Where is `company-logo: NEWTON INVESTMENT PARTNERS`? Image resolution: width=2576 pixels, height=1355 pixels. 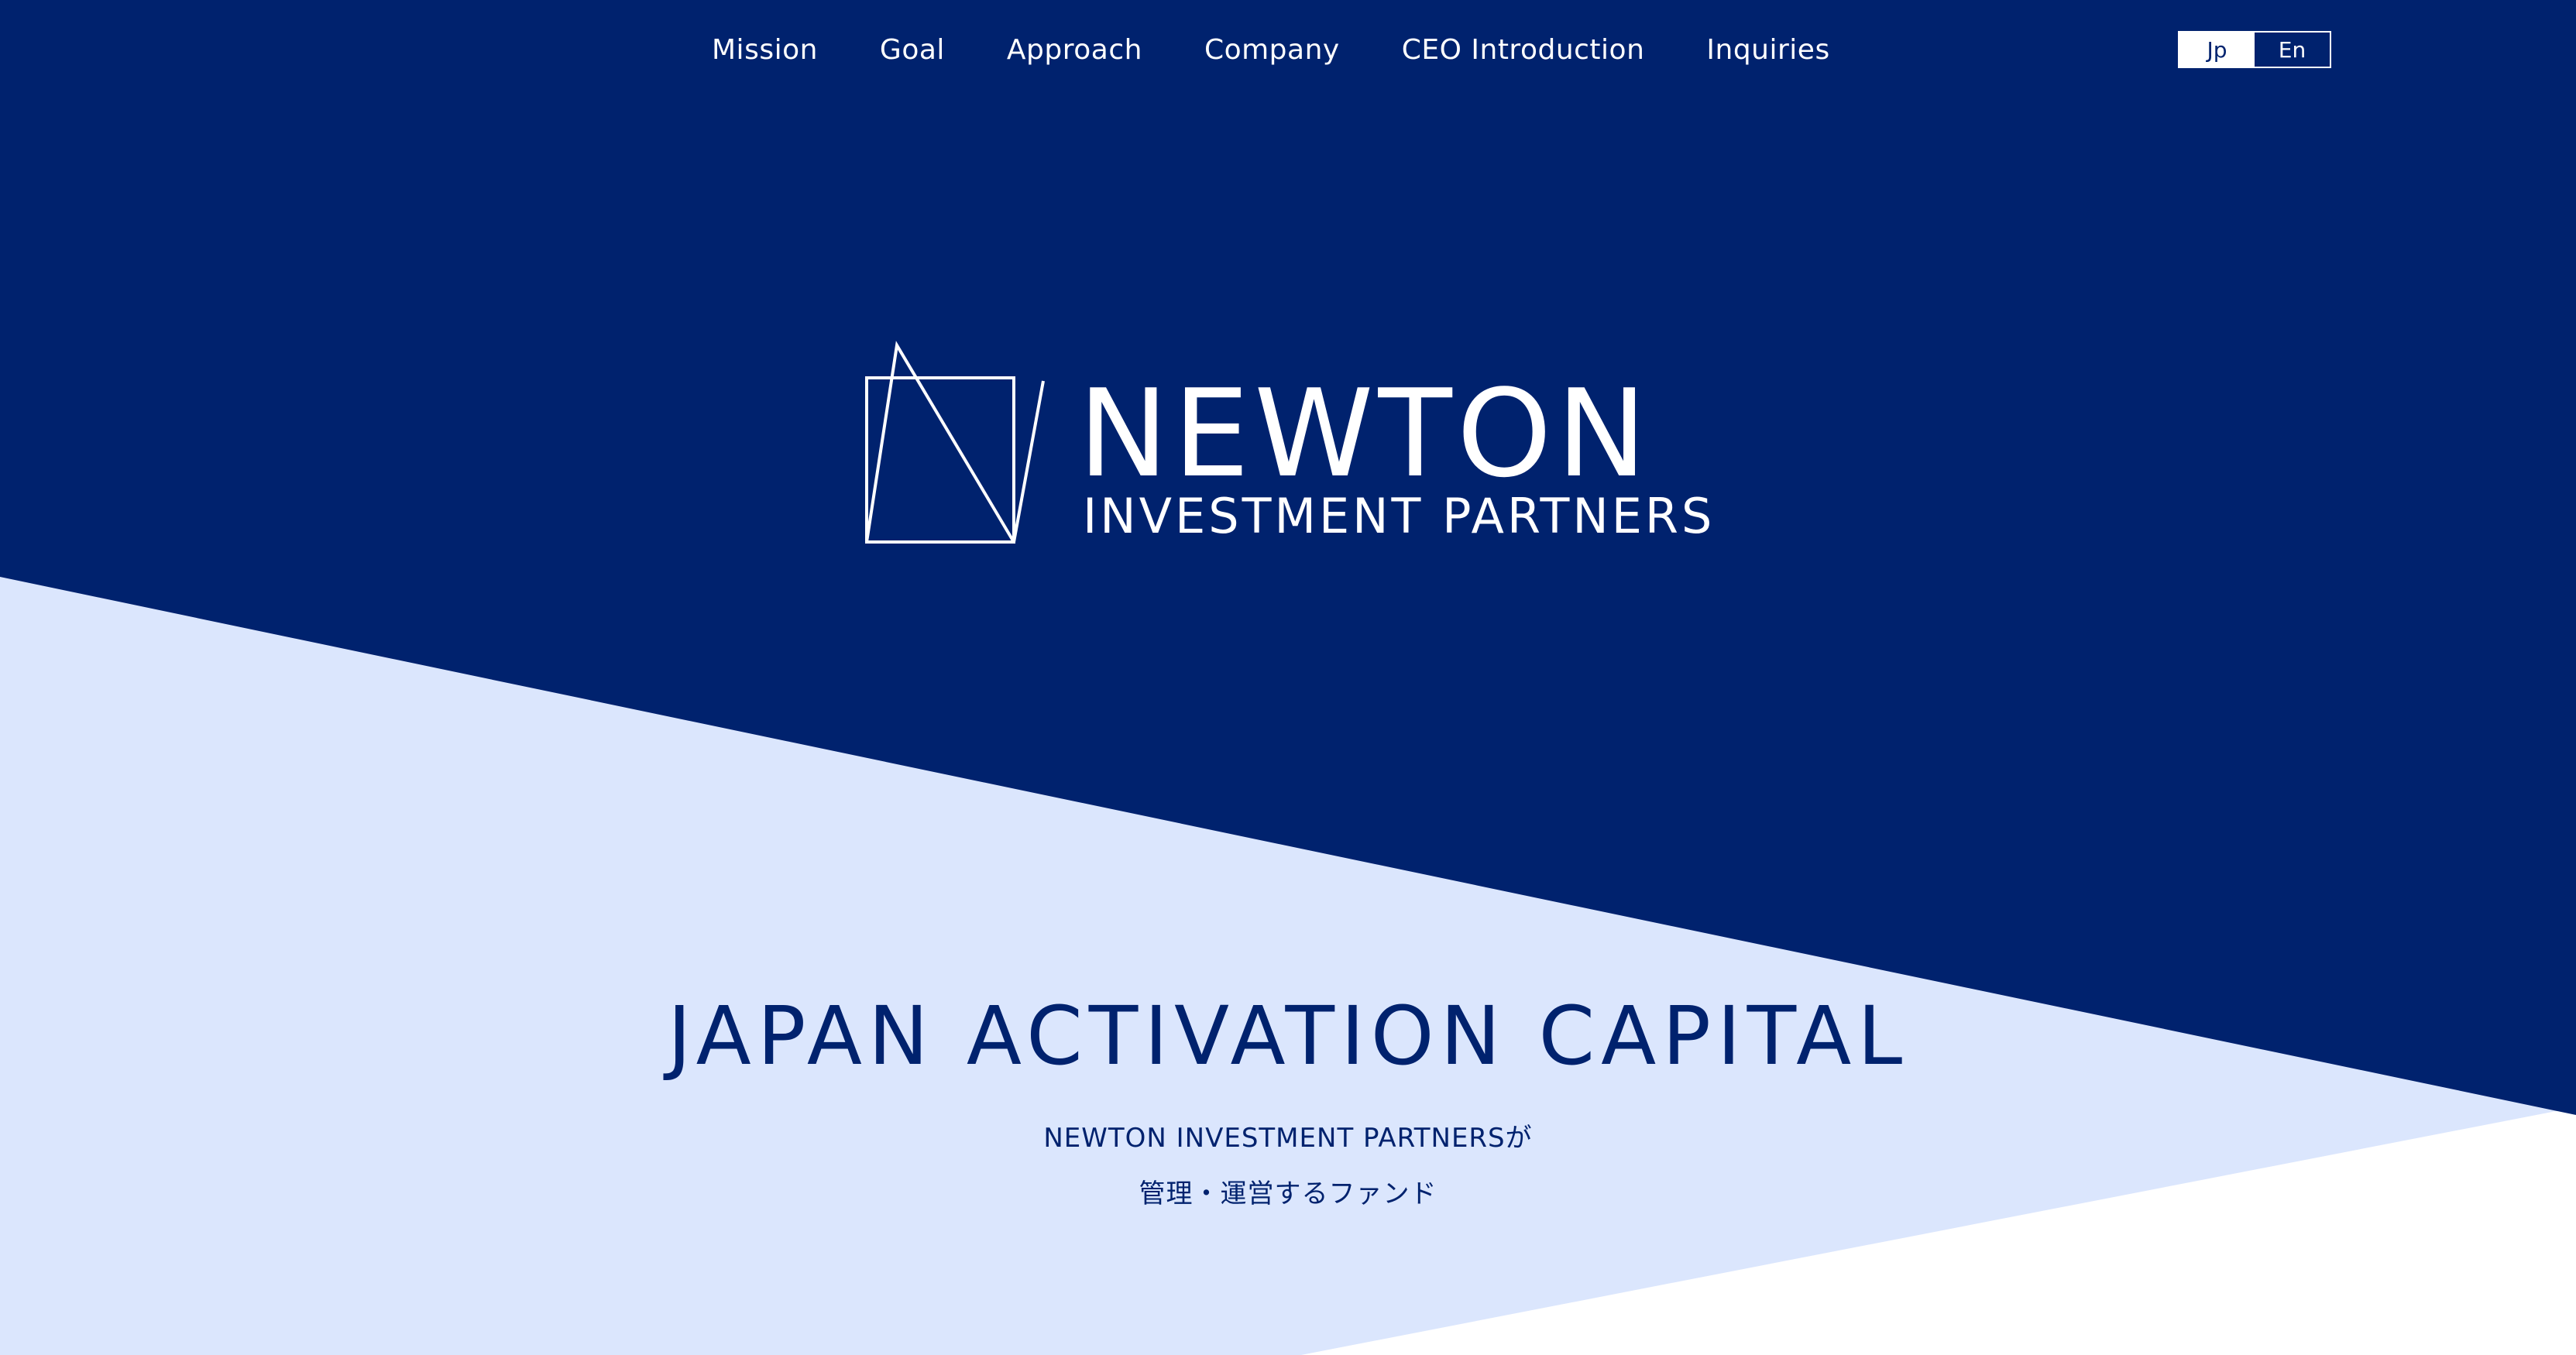
company-logo: NEWTON INVESTMENT PARTNERS is located at coordinates (1287, 445).